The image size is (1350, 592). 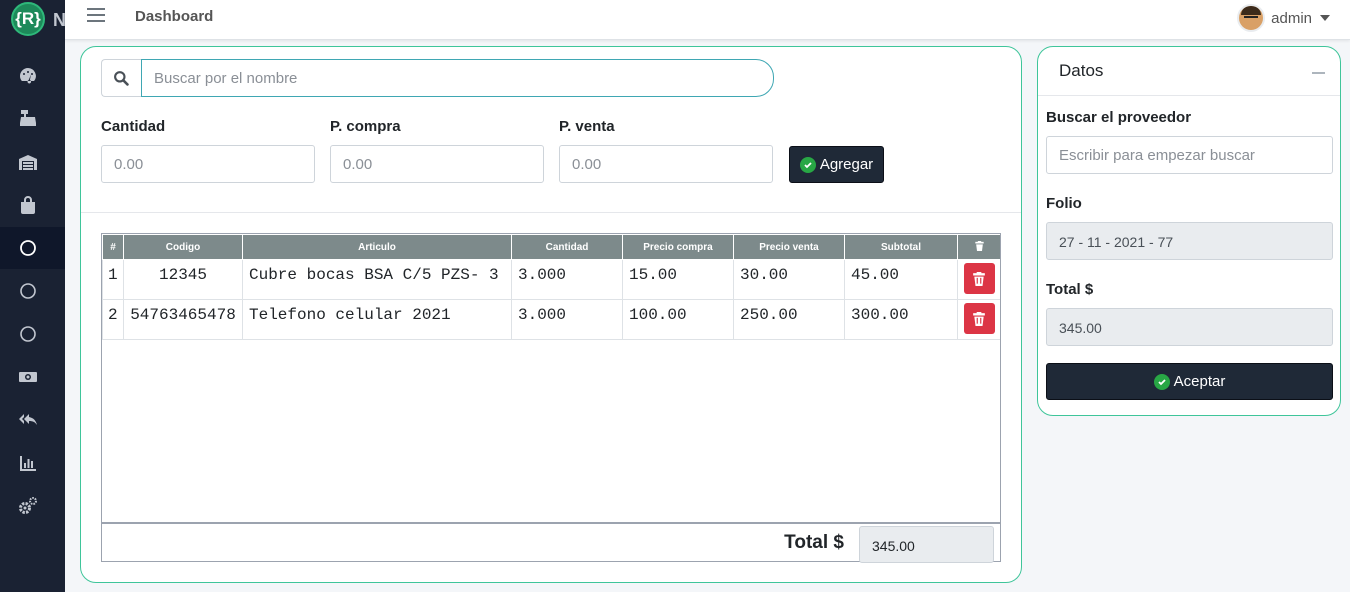 I want to click on table-total-value: 345.00, so click(x=926, y=544).